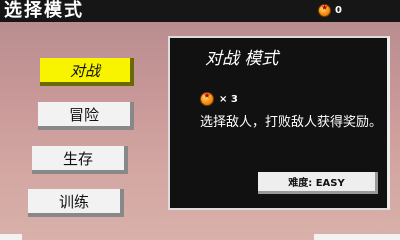 The height and width of the screenshot is (240, 400). What do you see at coordinates (87, 72) in the screenshot?
I see `mode-button-battle: 对战` at bounding box center [87, 72].